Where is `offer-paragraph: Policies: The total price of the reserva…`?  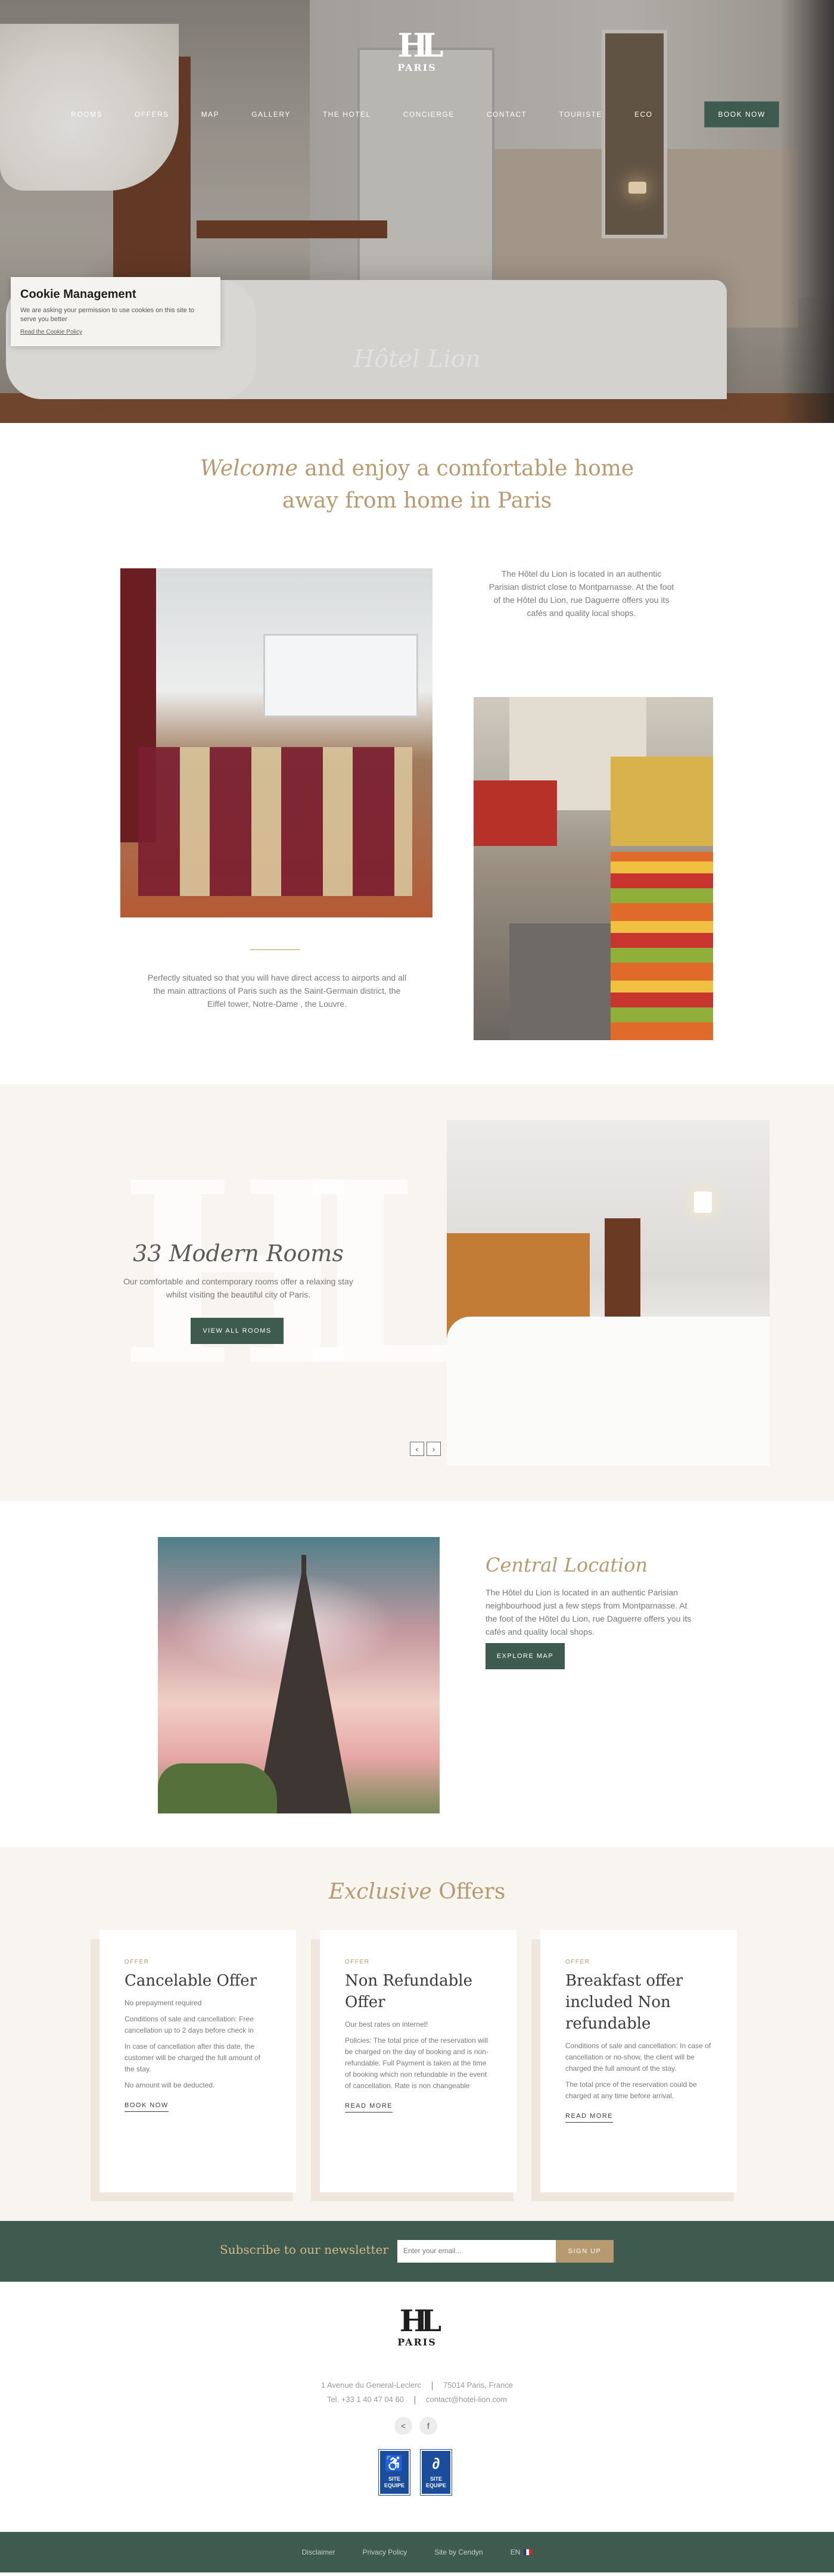 offer-paragraph: Policies: The total price of the reserva… is located at coordinates (417, 2063).